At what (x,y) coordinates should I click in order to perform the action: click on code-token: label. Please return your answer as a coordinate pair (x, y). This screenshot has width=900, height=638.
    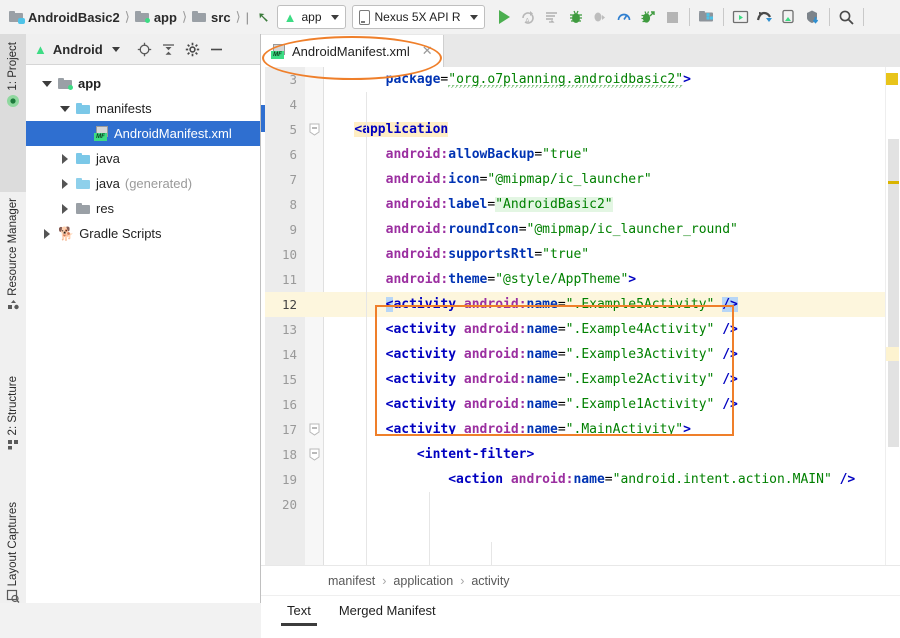
    Looking at the image, I should click on (468, 204).